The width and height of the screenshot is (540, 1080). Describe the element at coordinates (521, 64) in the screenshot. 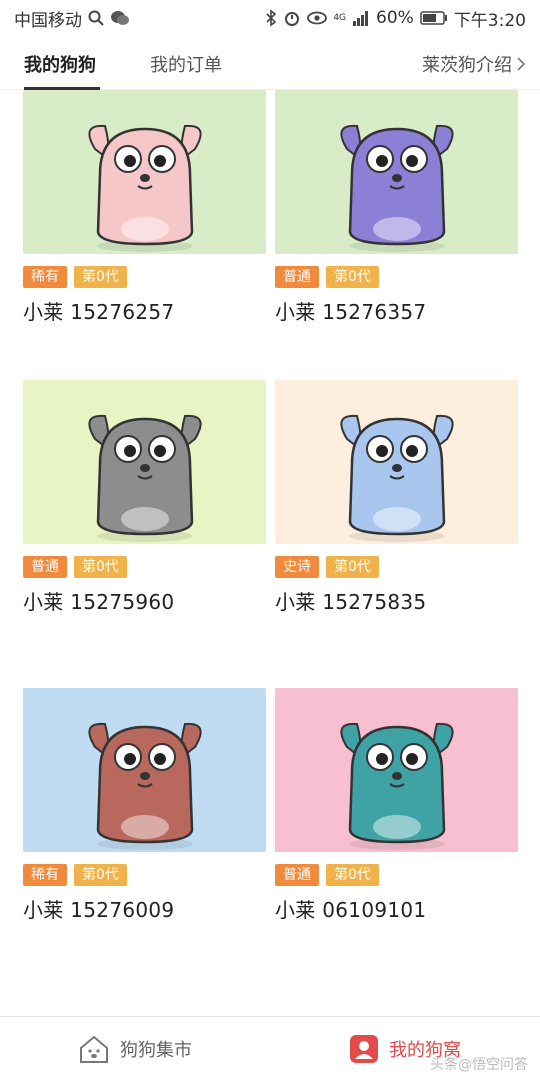

I see `chevron-right-icon` at that location.